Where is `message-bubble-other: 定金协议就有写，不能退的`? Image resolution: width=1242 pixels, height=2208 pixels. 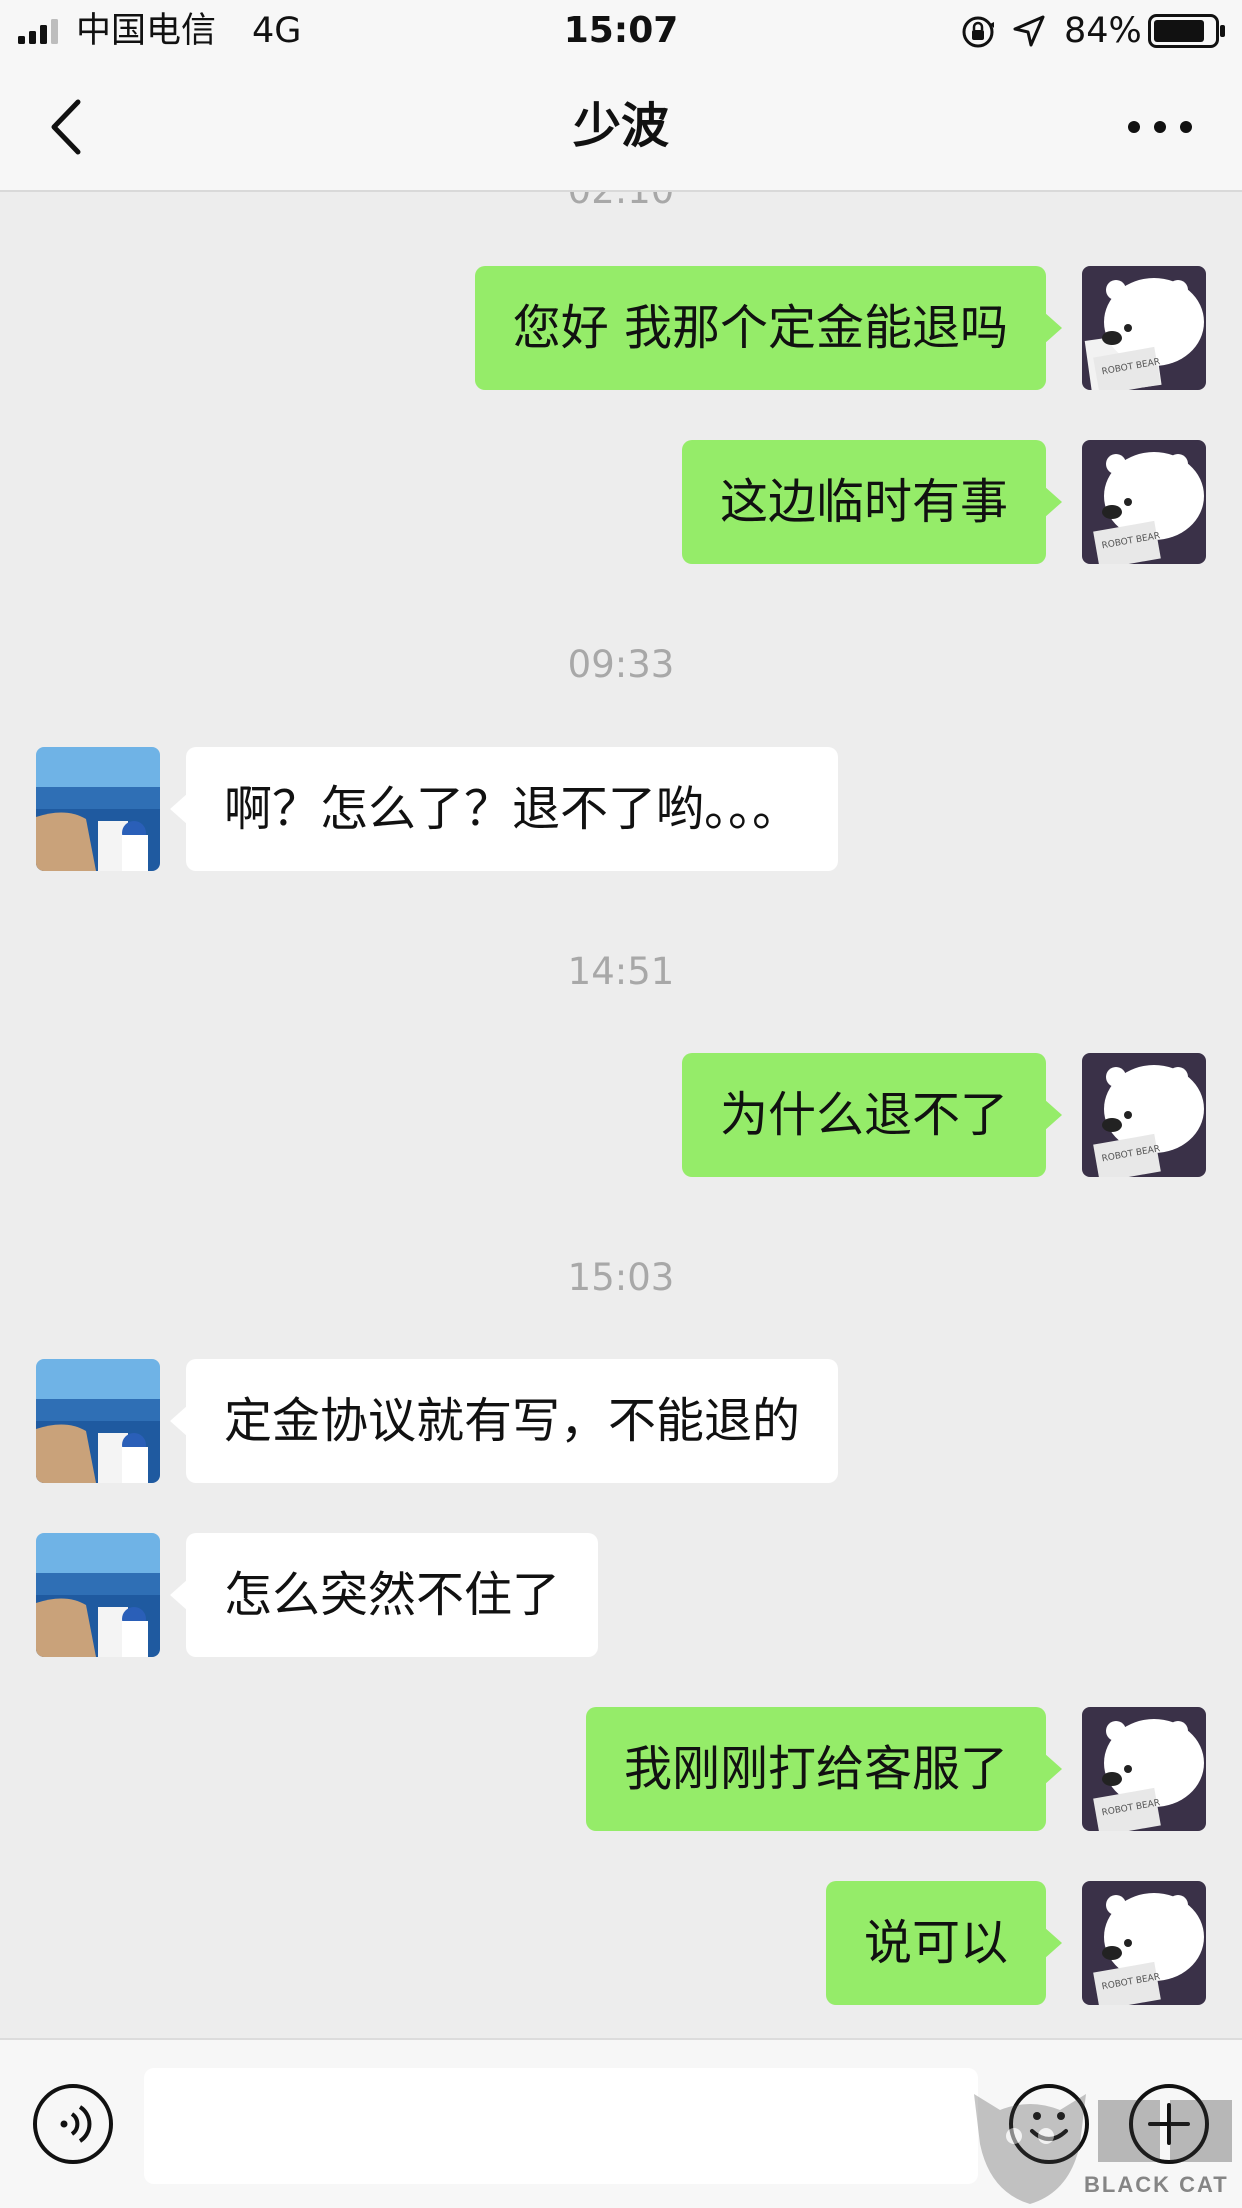
message-bubble-other: 定金协议就有写，不能退的 is located at coordinates (504, 1421).